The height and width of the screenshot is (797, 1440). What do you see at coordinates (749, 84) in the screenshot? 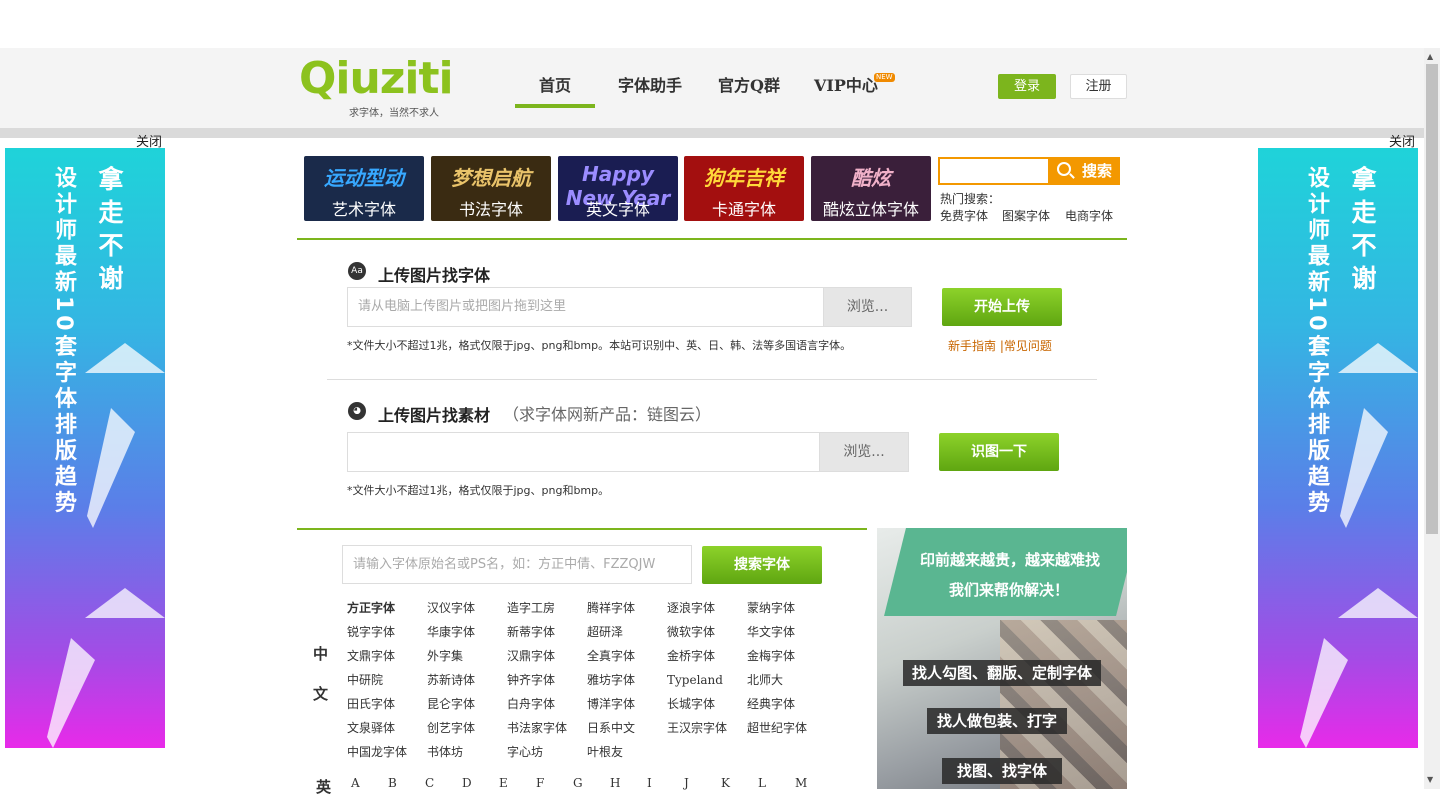
I see `nav-qq-group: 官方Q群` at bounding box center [749, 84].